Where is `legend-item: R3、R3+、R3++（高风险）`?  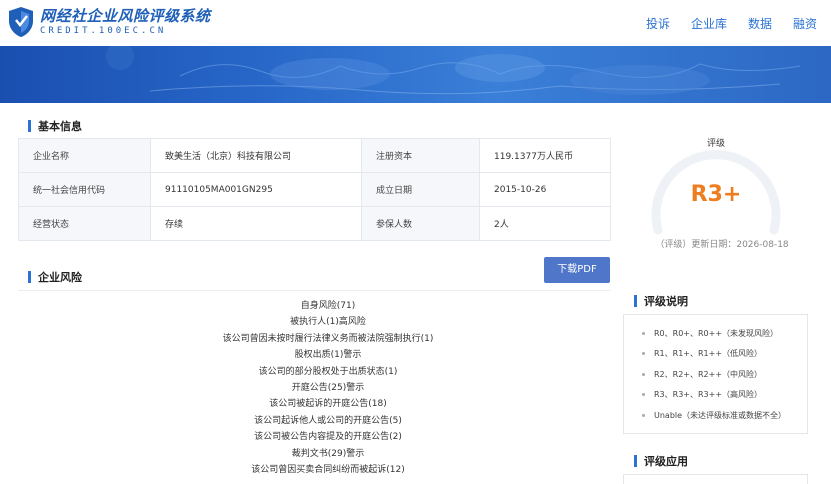 legend-item: R3、R3+、R3++（高风险） is located at coordinates (715, 395).